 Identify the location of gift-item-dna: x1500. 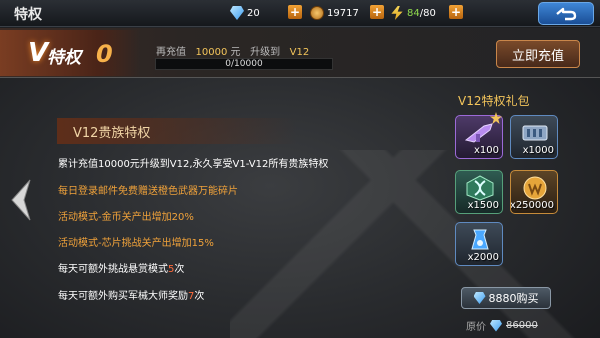
(479, 192).